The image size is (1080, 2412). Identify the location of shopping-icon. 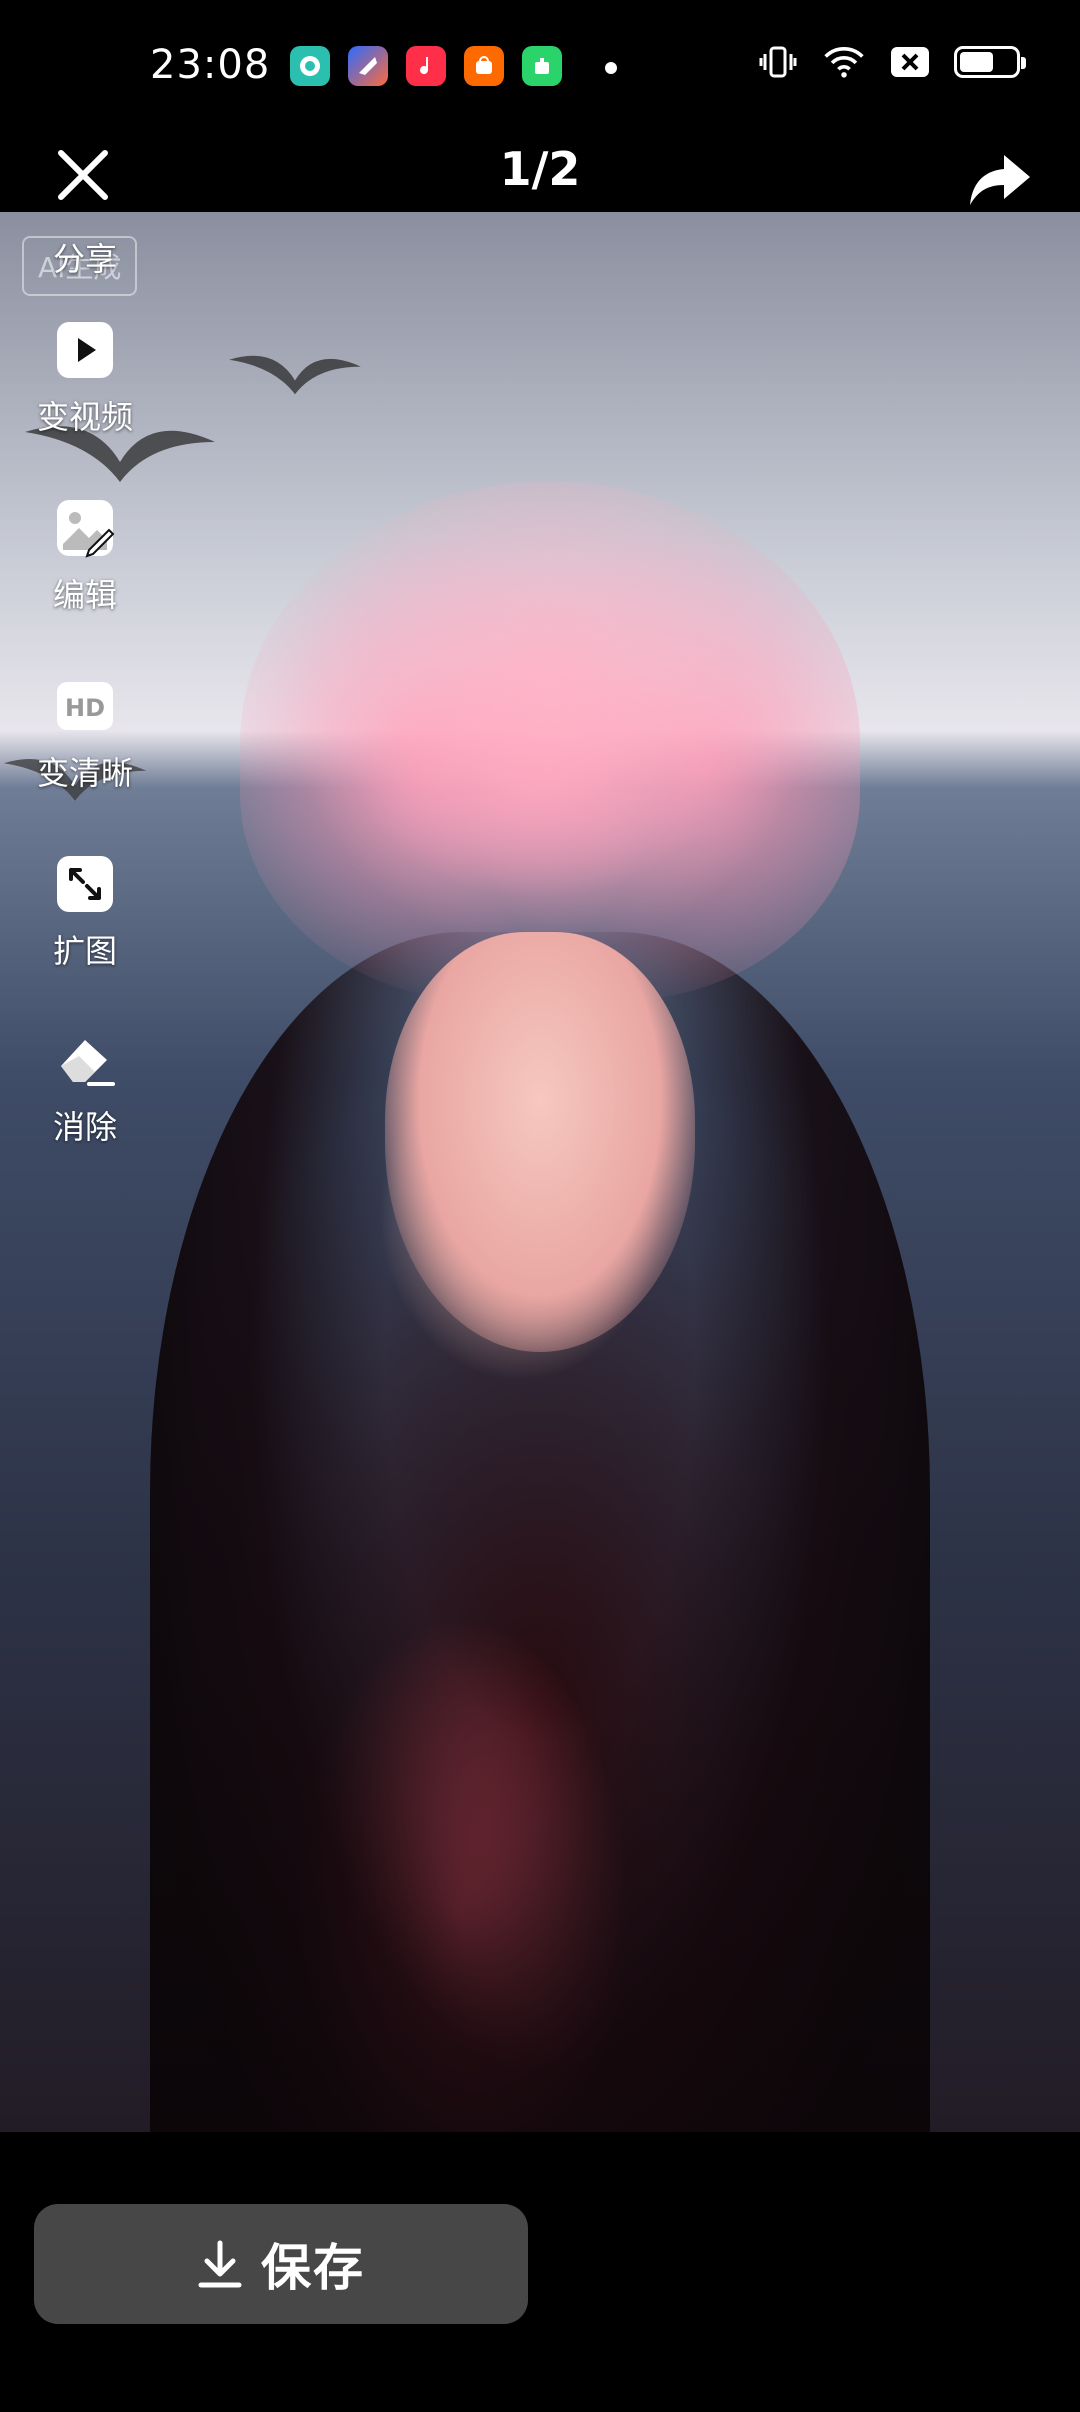
(484, 66).